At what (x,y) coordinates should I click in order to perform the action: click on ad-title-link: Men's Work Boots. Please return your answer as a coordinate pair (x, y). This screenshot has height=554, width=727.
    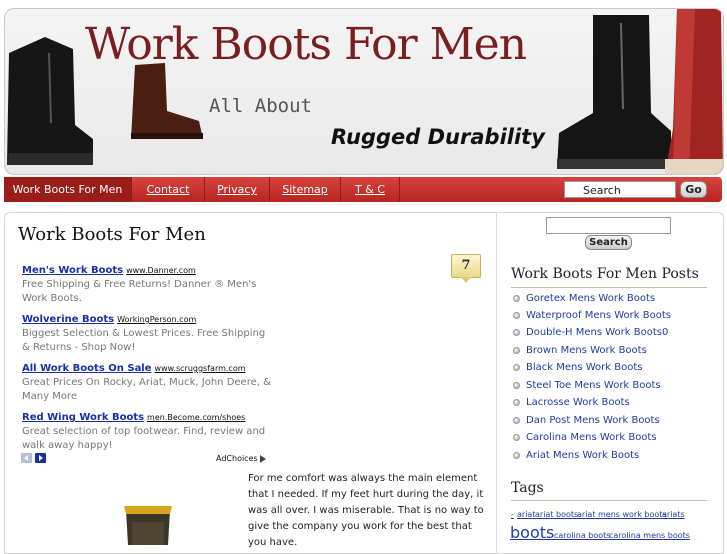
    Looking at the image, I should click on (72, 270).